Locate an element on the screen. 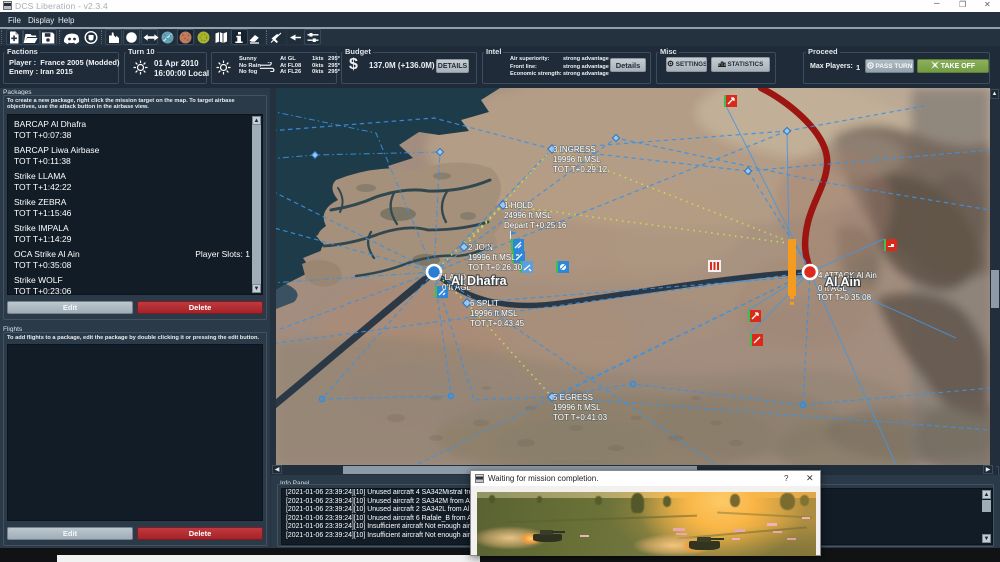 This screenshot has width=1000, height=562. svg-text: Al Ain is located at coordinates (843, 282).